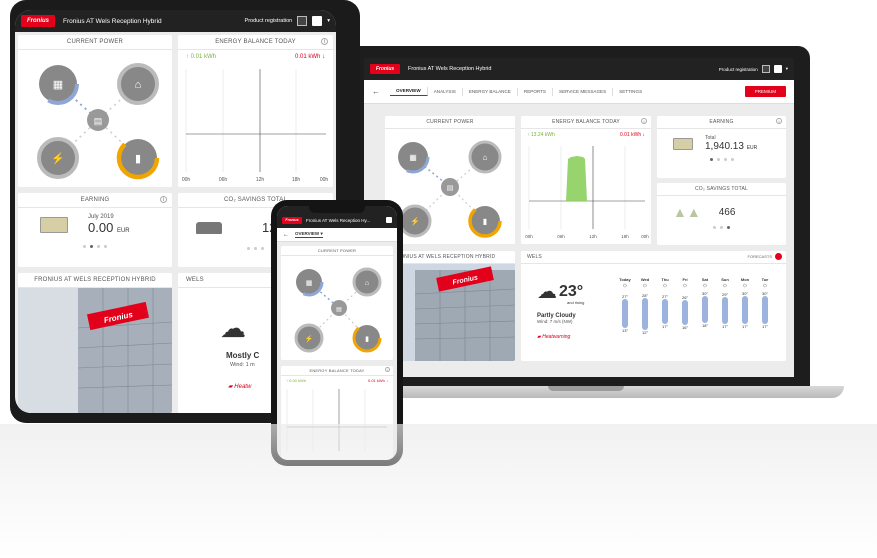 This screenshot has width=877, height=558. Describe the element at coordinates (54, 224) in the screenshot. I see `money-stack-icon` at that location.